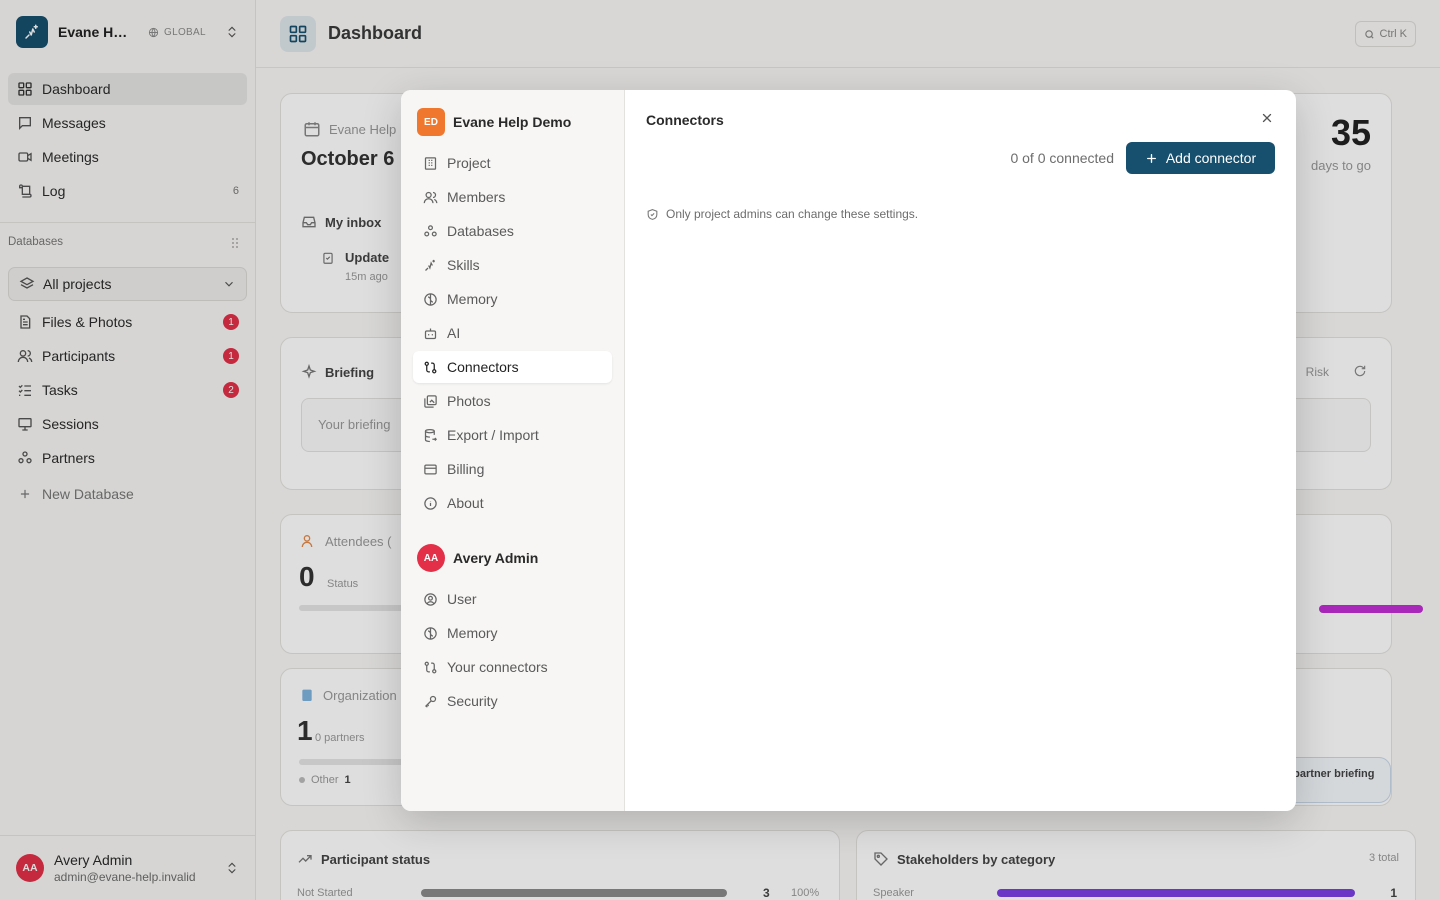  What do you see at coordinates (469, 163) in the screenshot?
I see `settings-item-project-label: Project` at bounding box center [469, 163].